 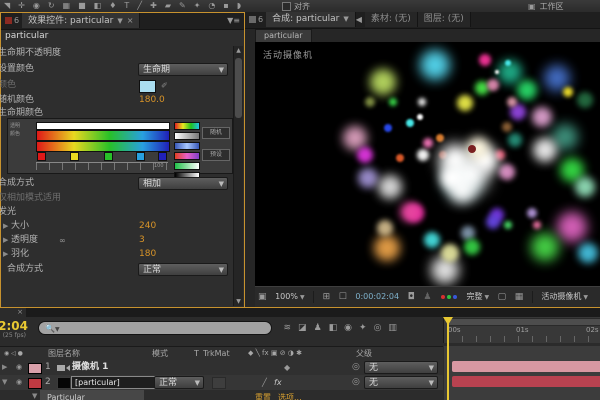 What do you see at coordinates (7, 6) in the screenshot?
I see `selection-tool-icon: ◥` at bounding box center [7, 6].